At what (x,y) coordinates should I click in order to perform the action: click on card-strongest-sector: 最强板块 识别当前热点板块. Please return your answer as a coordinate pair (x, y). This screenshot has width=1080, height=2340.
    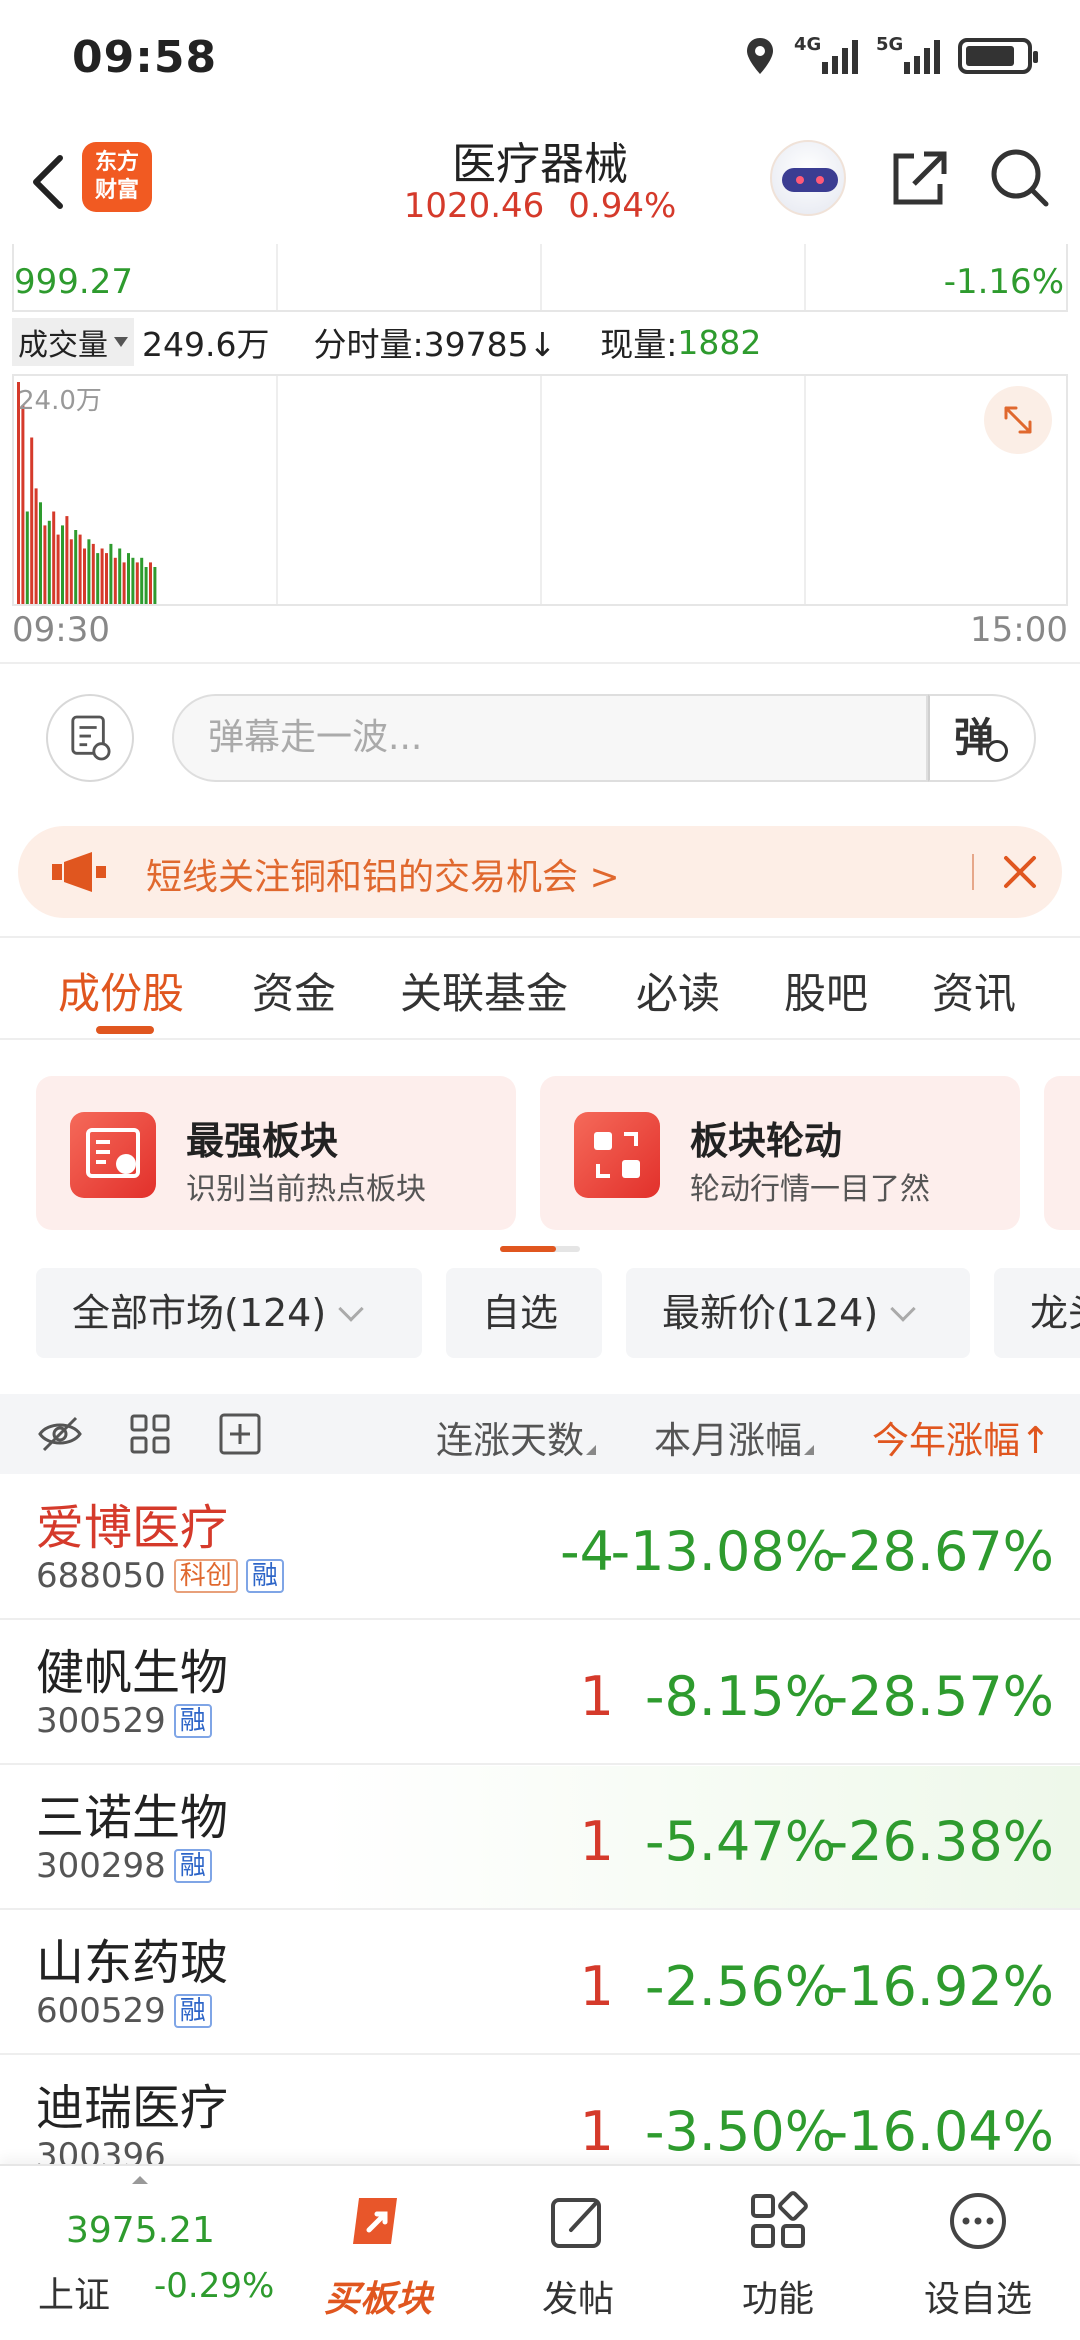
    Looking at the image, I should click on (276, 1153).